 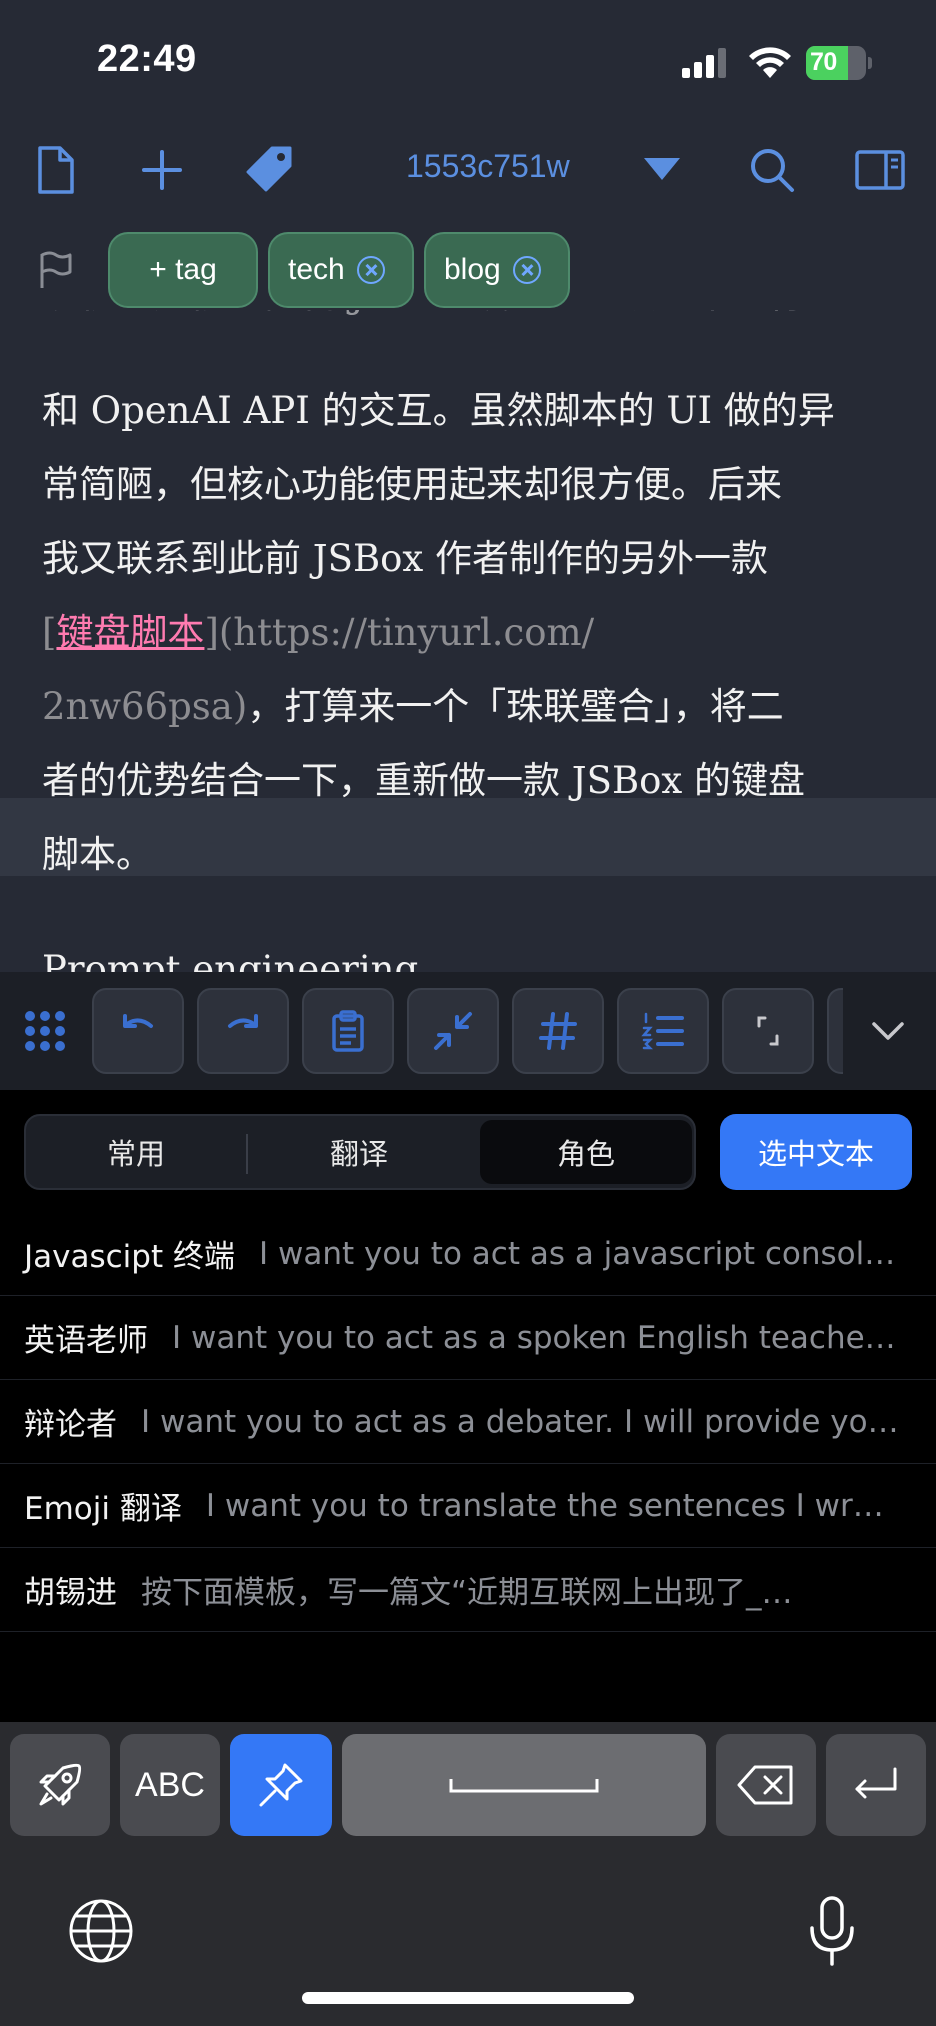 I want to click on status-bar: 22:49 70, so click(x=468, y=59).